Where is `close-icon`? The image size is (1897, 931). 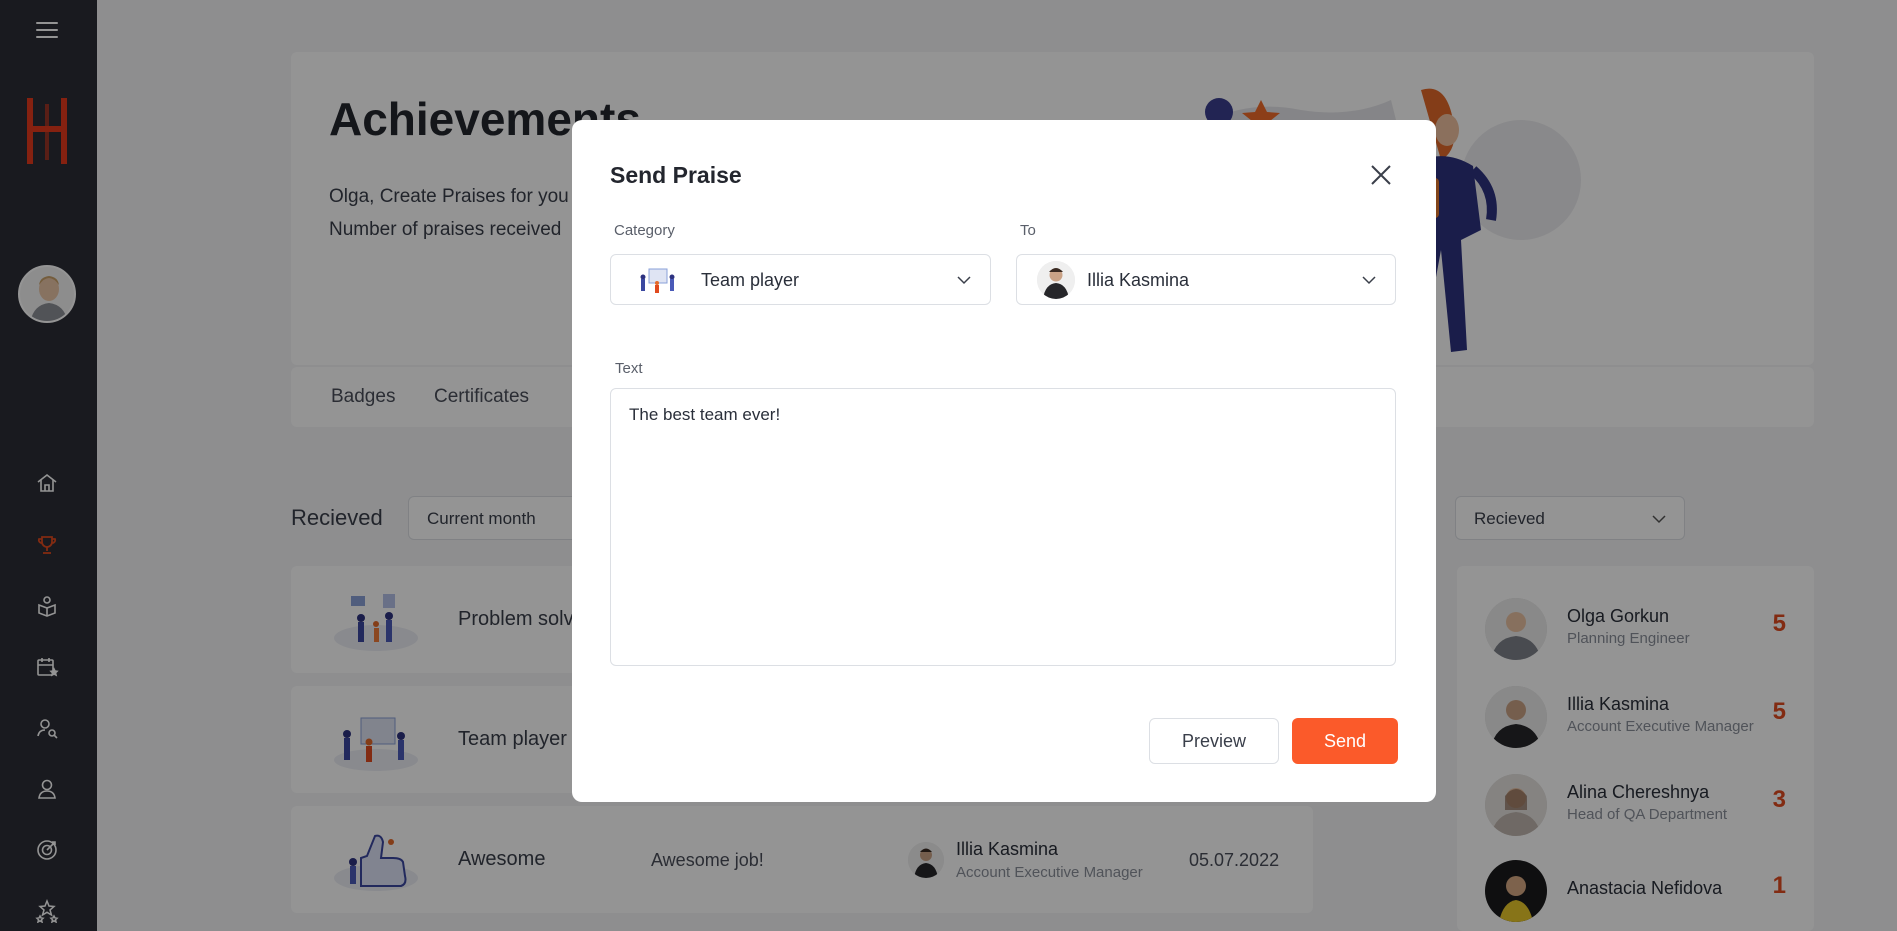 close-icon is located at coordinates (1381, 175).